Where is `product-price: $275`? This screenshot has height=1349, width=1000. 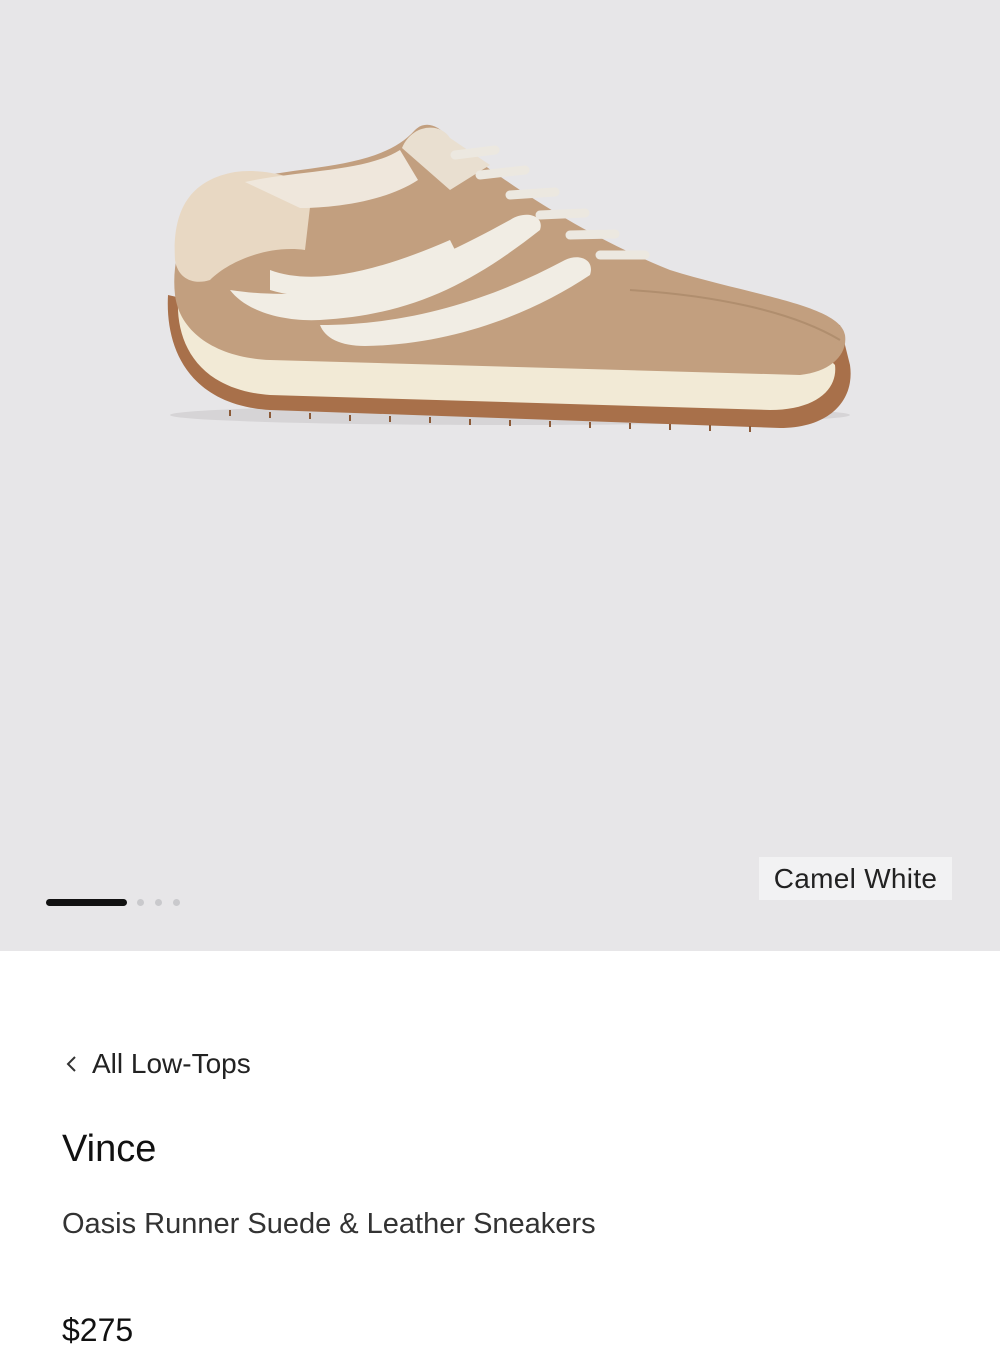 product-price: $275 is located at coordinates (98, 1330).